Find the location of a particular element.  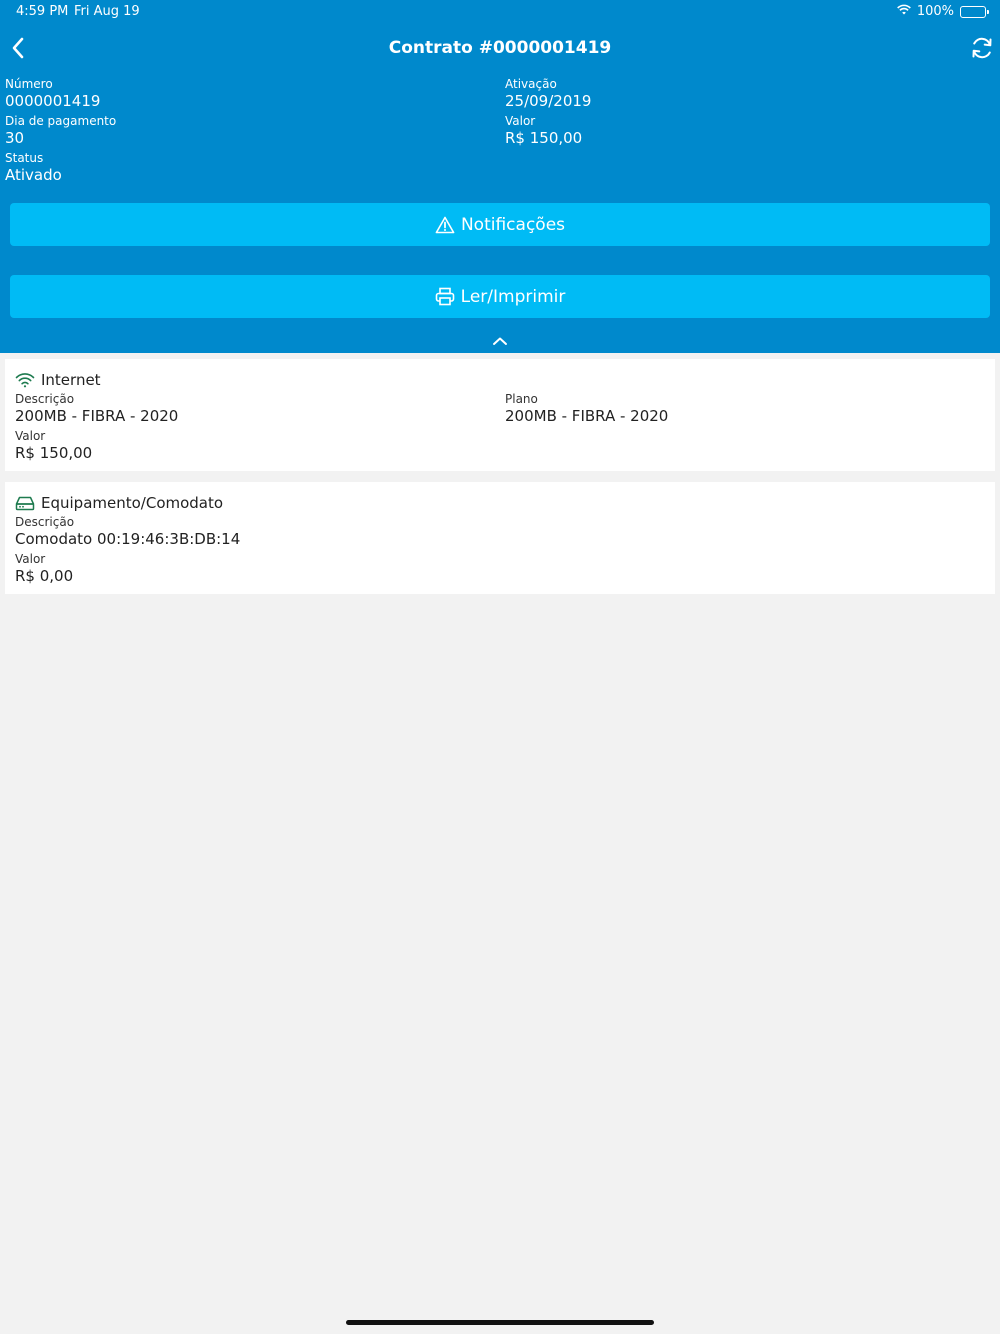

ativacao-value: 25/09/2019 is located at coordinates (548, 101).